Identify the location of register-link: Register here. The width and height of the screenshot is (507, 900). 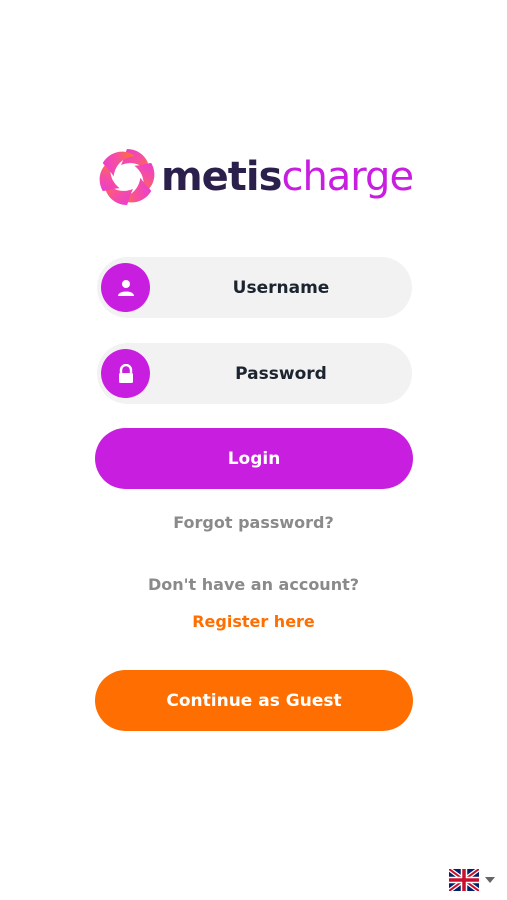
(253, 621).